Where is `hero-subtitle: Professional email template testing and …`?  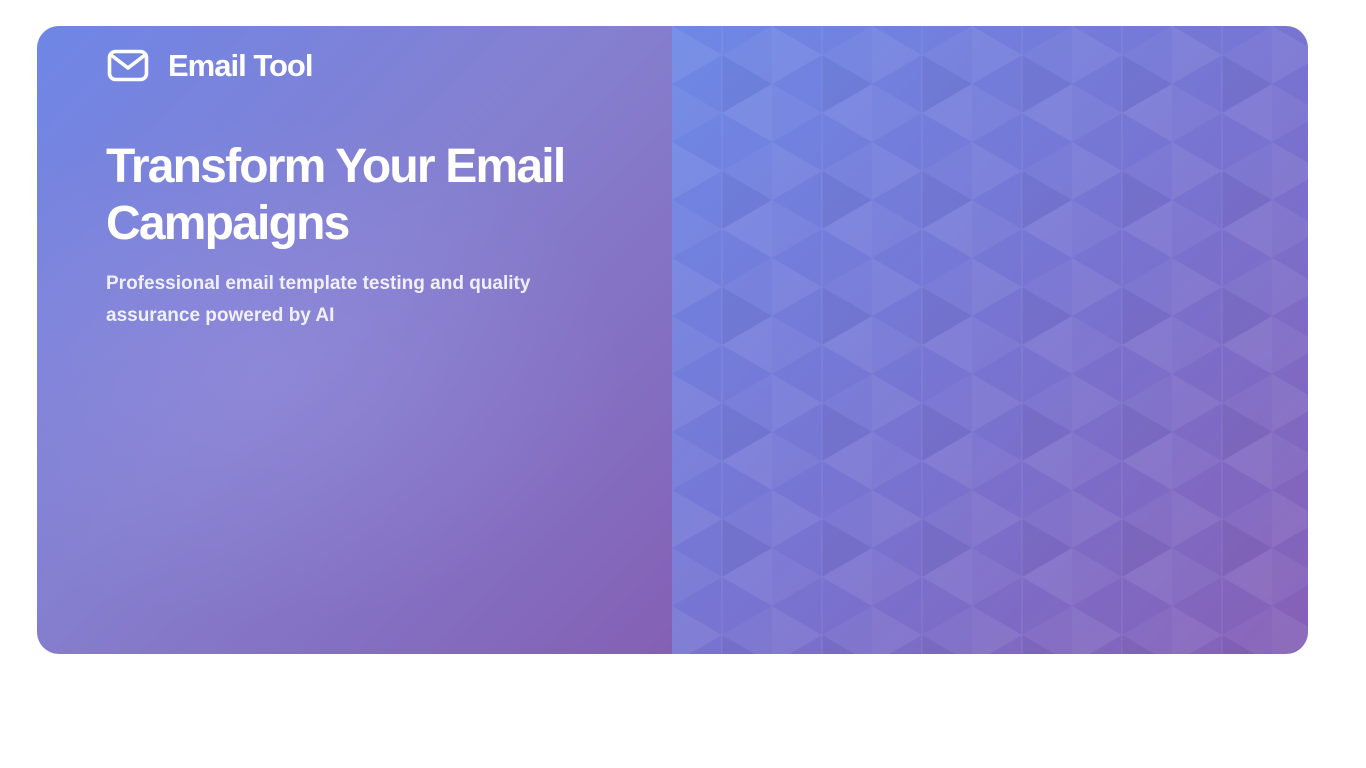 hero-subtitle: Professional email template testing and … is located at coordinates (318, 299).